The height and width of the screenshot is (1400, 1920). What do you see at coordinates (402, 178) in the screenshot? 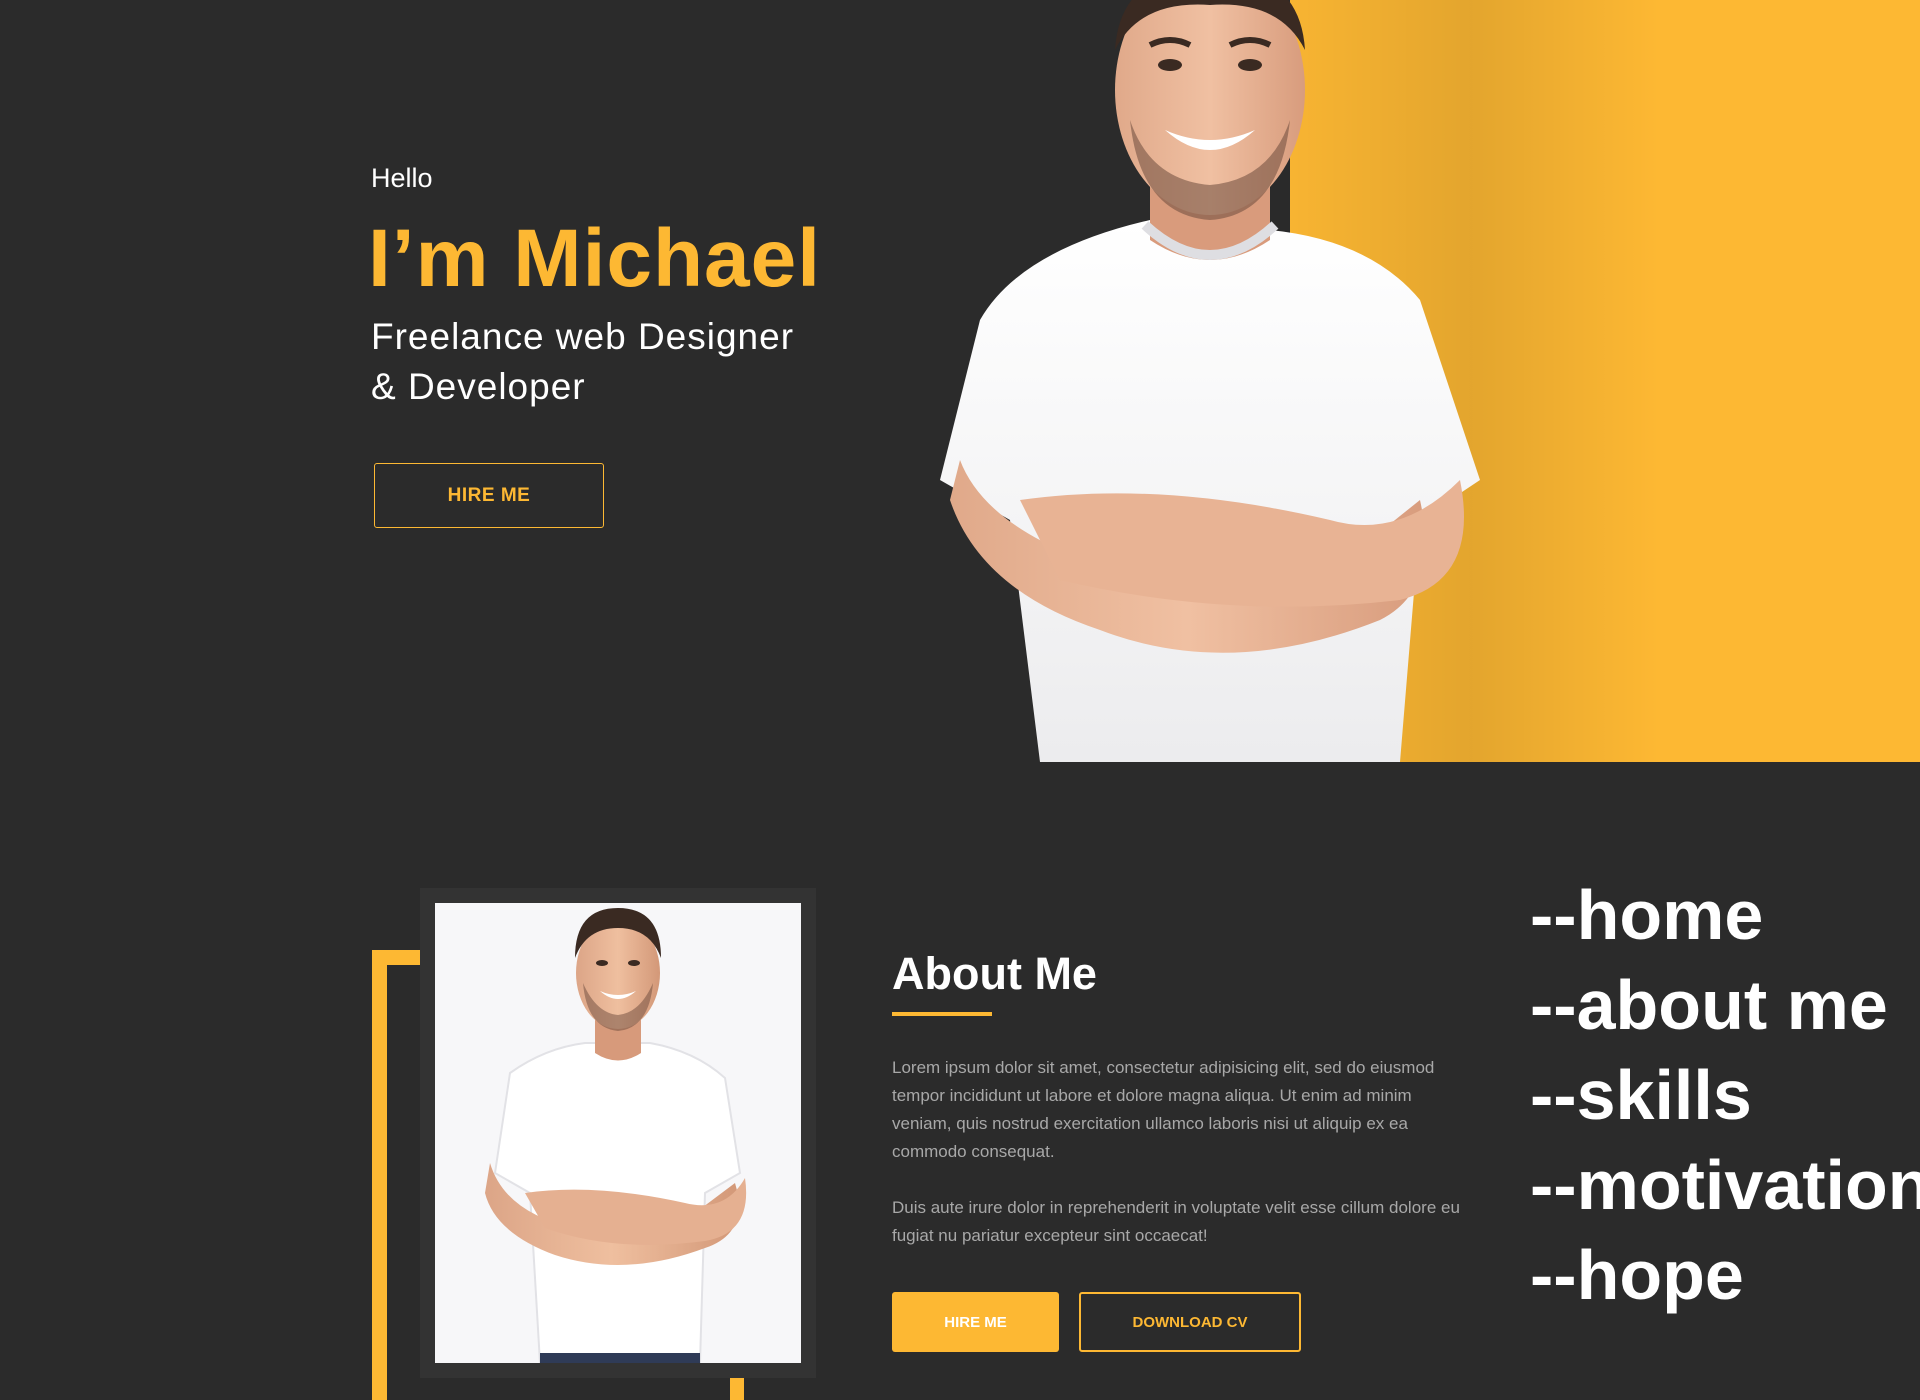
I see `hero-greeting: Hello` at bounding box center [402, 178].